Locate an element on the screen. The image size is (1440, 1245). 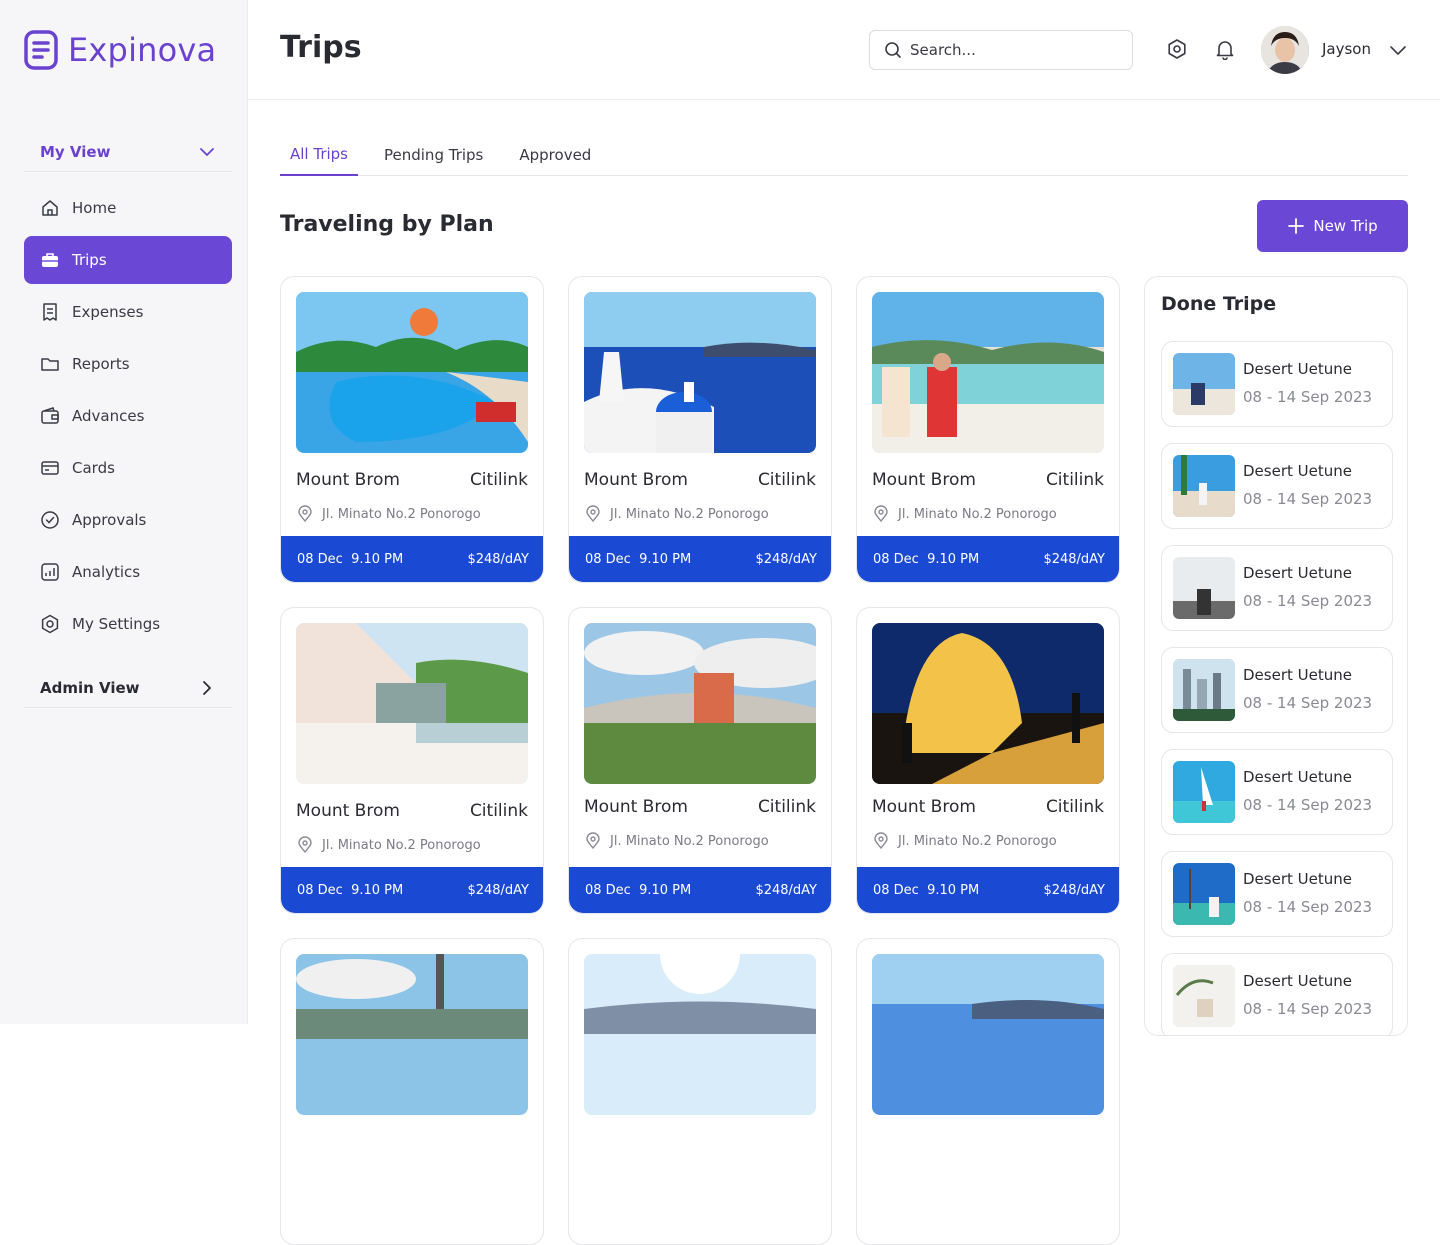
plus-icon is located at coordinates (1296, 226).